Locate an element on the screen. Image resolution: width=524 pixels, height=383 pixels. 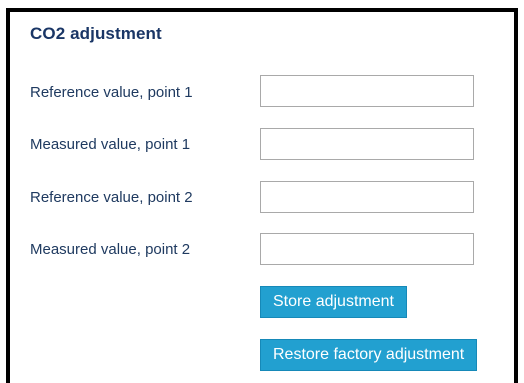
reference-value-point-1-label: Reference value, point 1 is located at coordinates (111, 92).